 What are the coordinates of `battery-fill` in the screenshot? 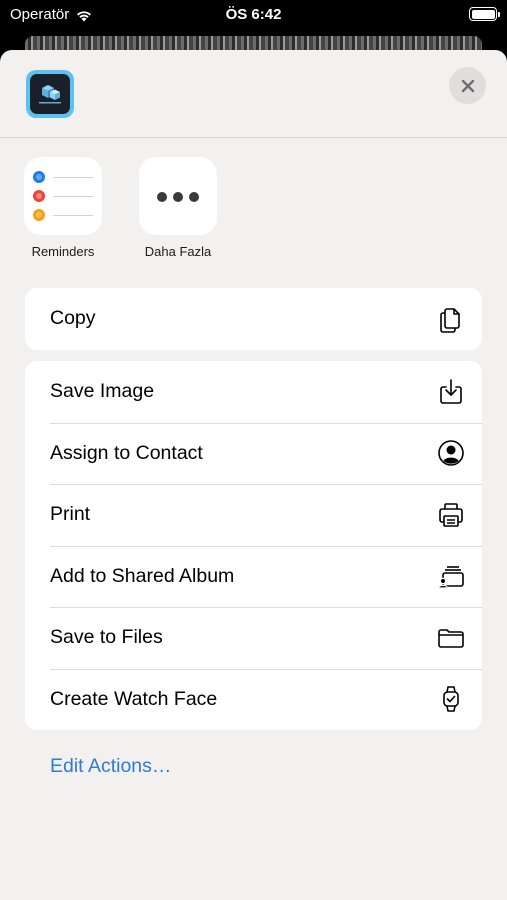 It's located at (483, 14).